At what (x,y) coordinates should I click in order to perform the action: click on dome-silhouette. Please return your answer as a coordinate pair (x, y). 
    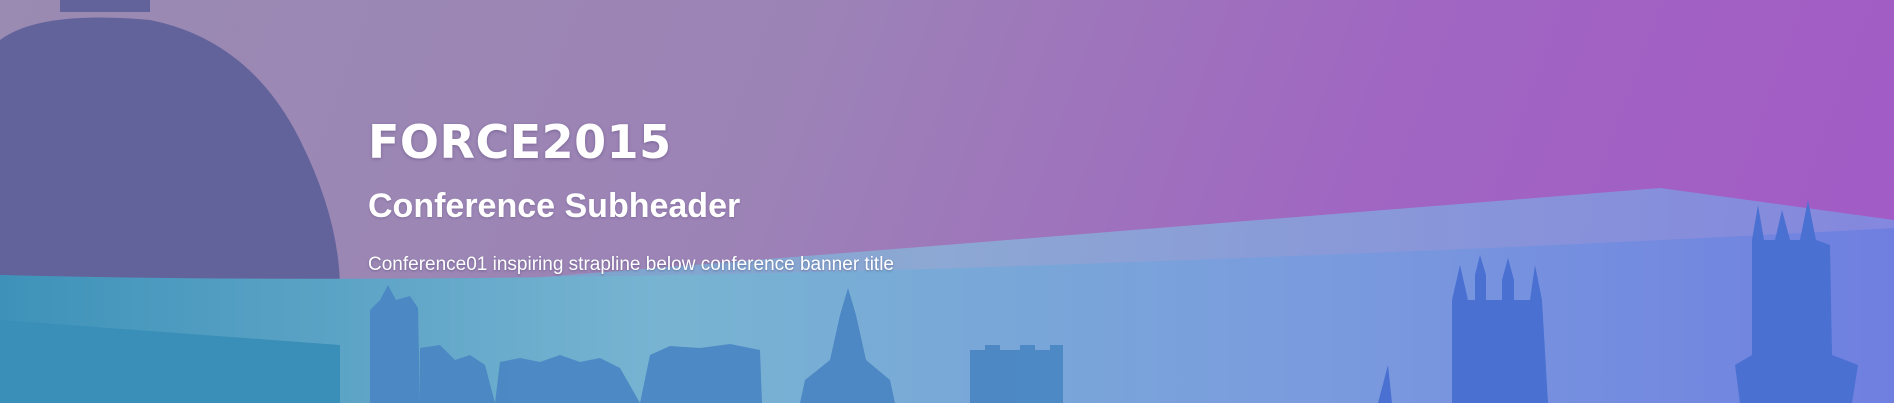
    Looking at the image, I should click on (170, 145).